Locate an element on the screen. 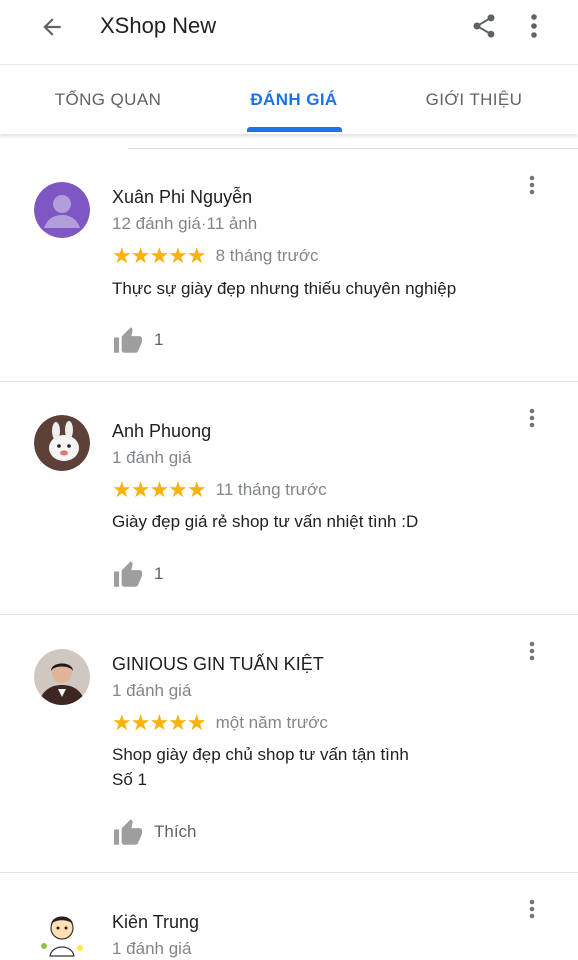 This screenshot has height=960, width=578. rating-row: ★★★★★ 8 tháng trước is located at coordinates (215, 256).